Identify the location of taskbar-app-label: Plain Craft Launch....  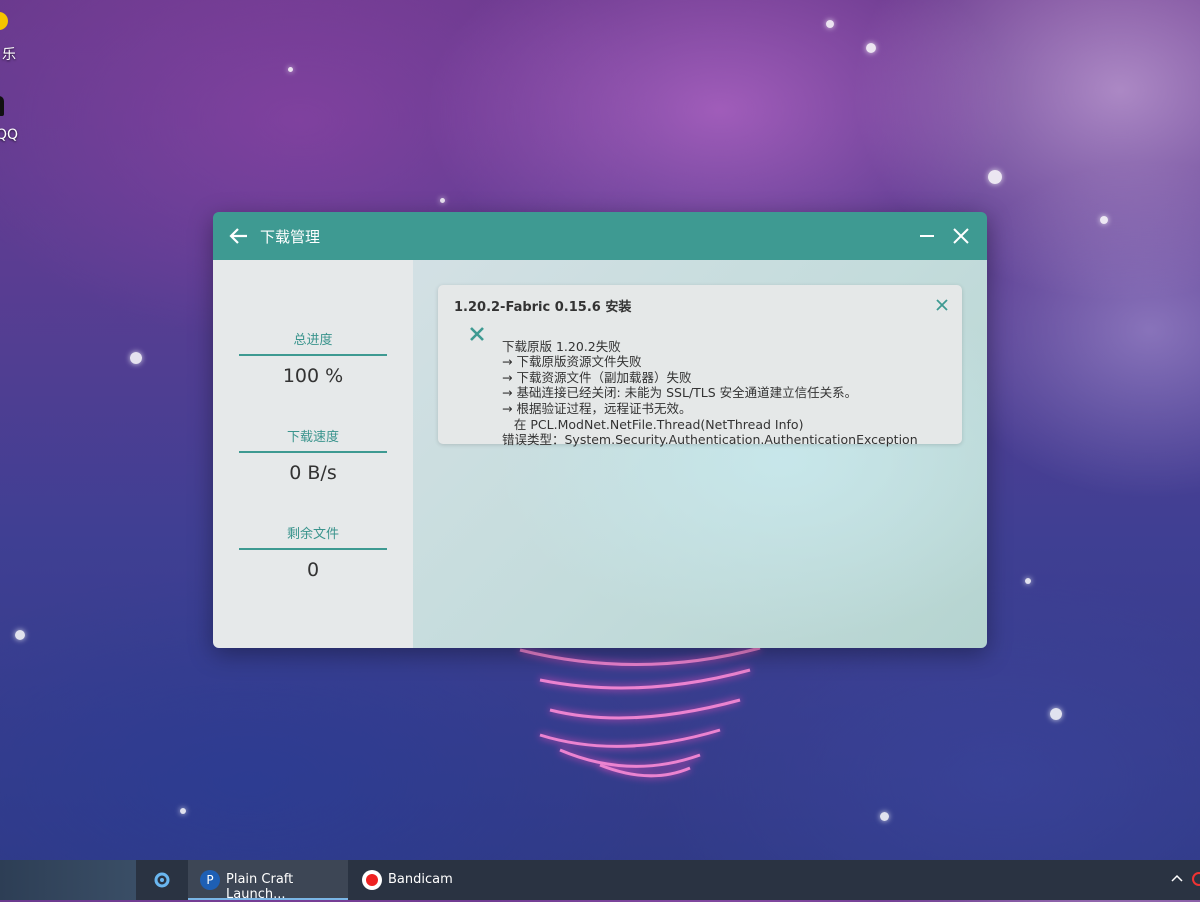
(260, 887).